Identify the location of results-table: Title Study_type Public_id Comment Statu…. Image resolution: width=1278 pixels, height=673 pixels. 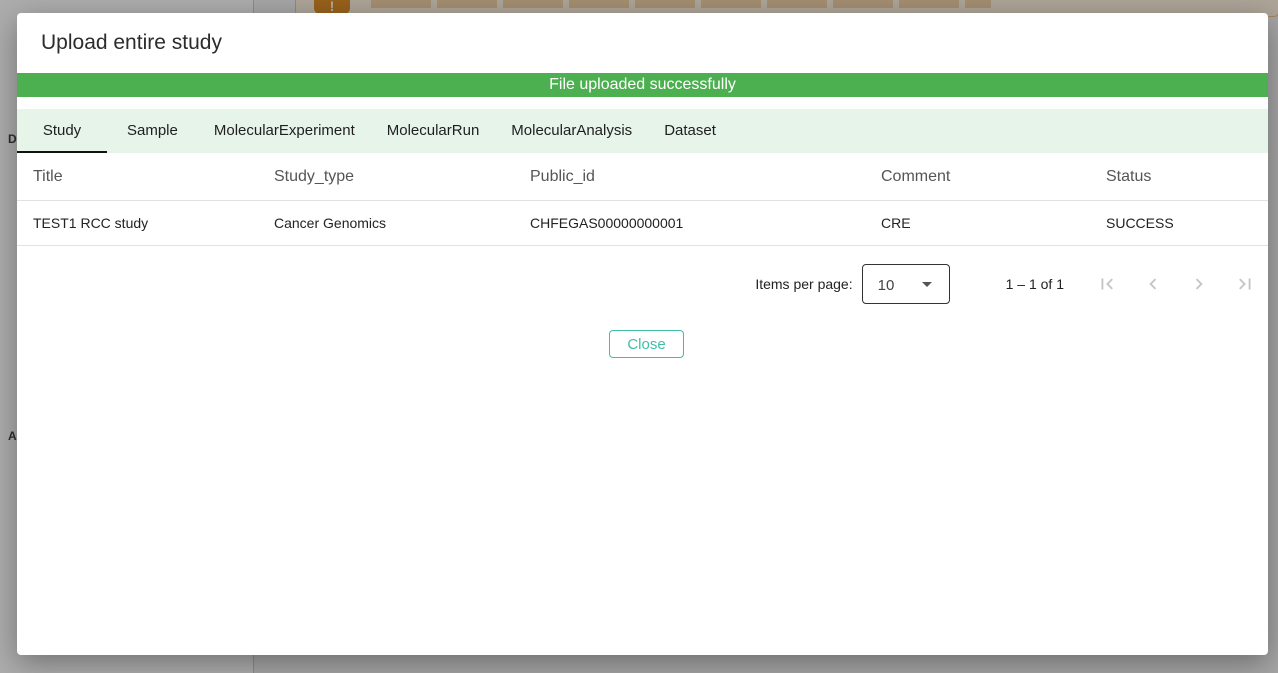
(642, 199).